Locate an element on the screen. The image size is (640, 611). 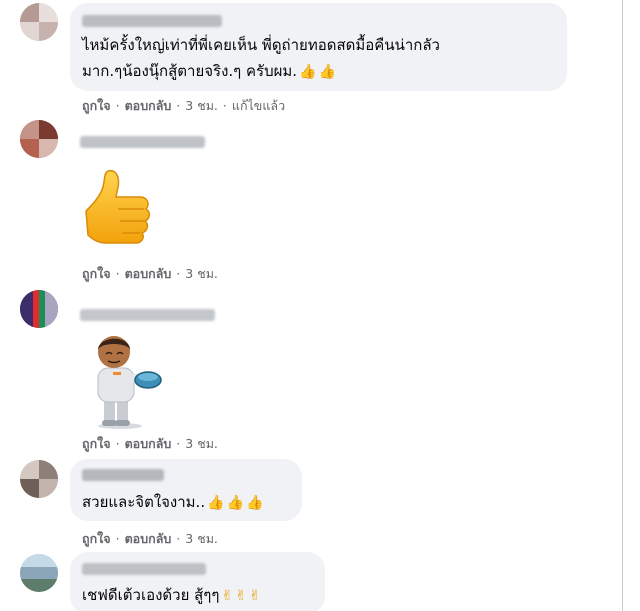
comment-text-line: สวยและจิตใจงาม.. 👍 👍 👍 is located at coordinates (172, 502).